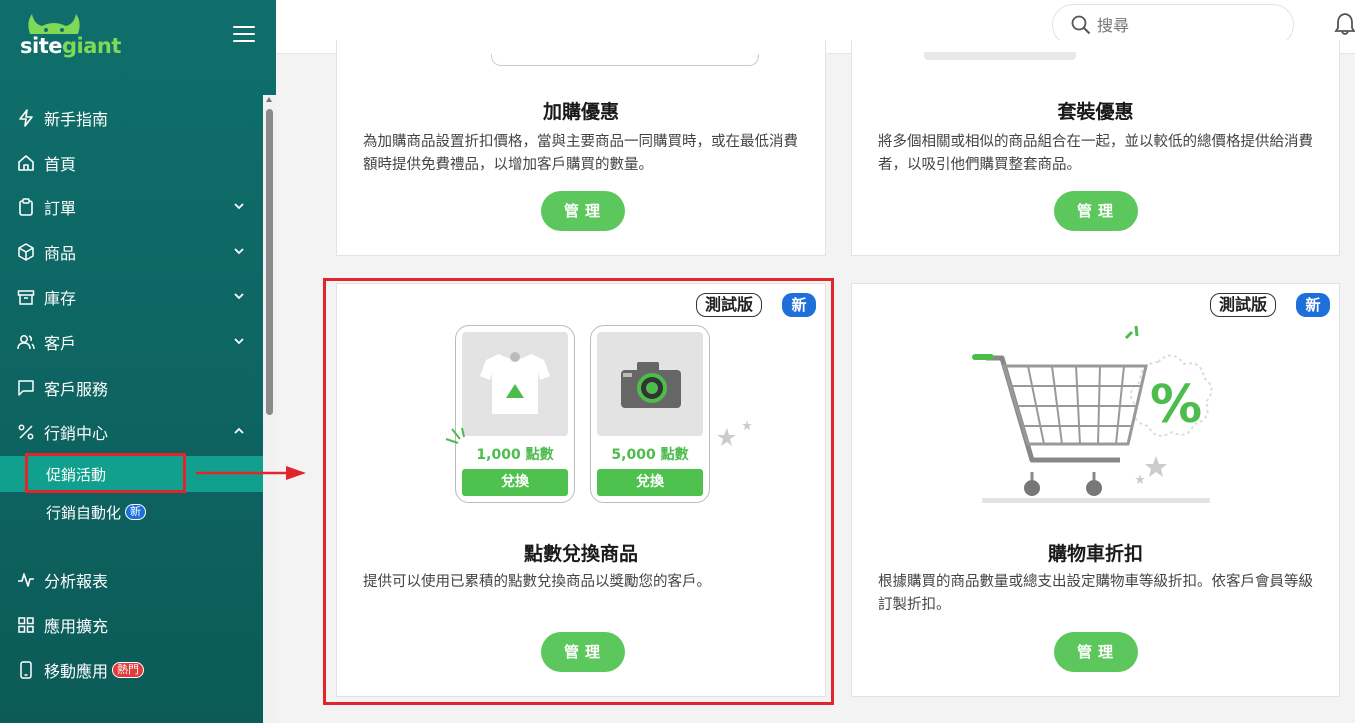 This screenshot has height=723, width=1355. Describe the element at coordinates (131, 625) in the screenshot. I see `sidebar-item-apps: 應用擴充` at that location.